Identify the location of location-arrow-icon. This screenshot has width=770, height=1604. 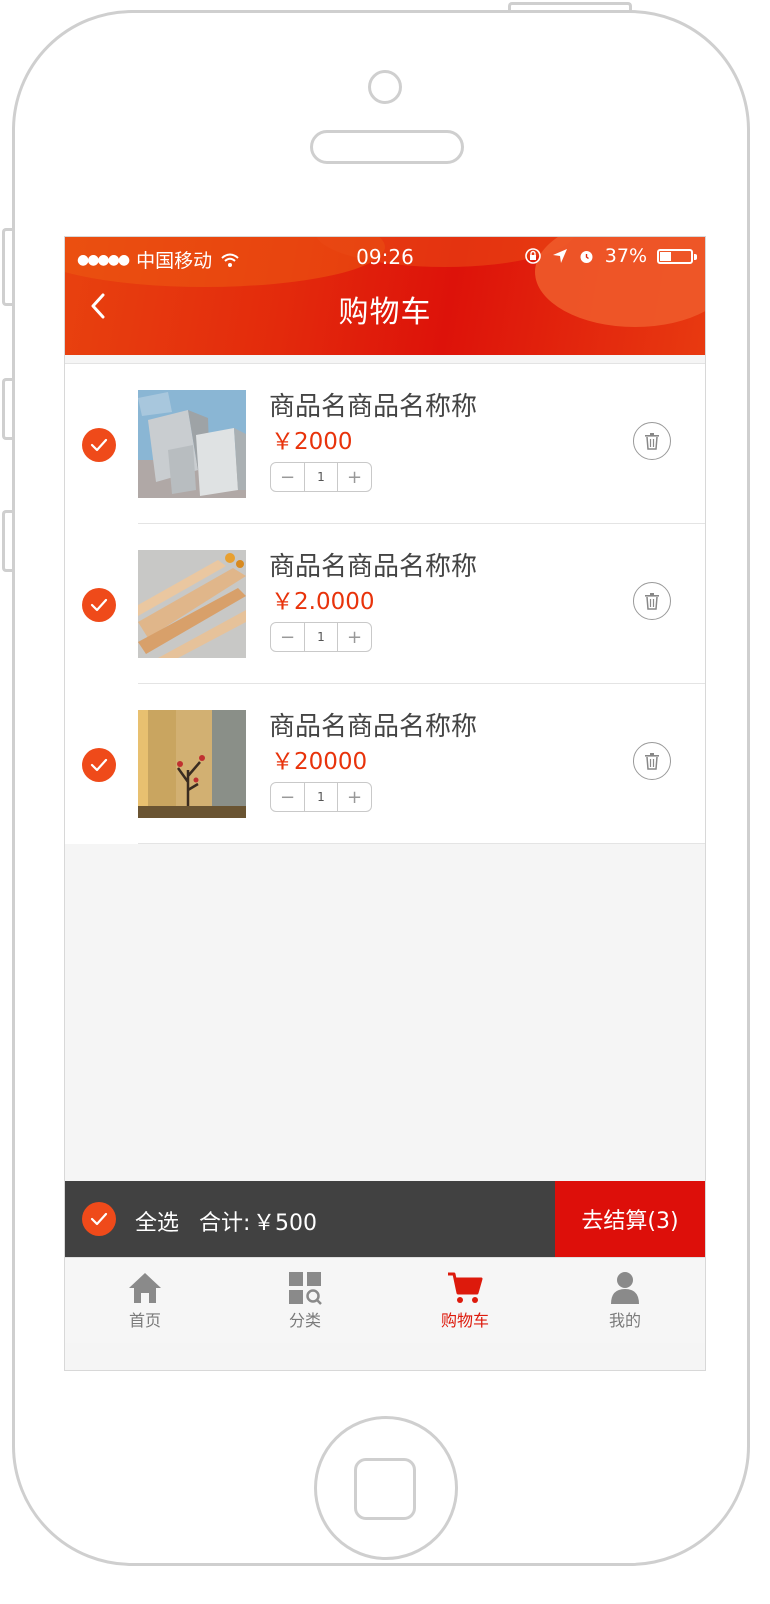
(559, 256).